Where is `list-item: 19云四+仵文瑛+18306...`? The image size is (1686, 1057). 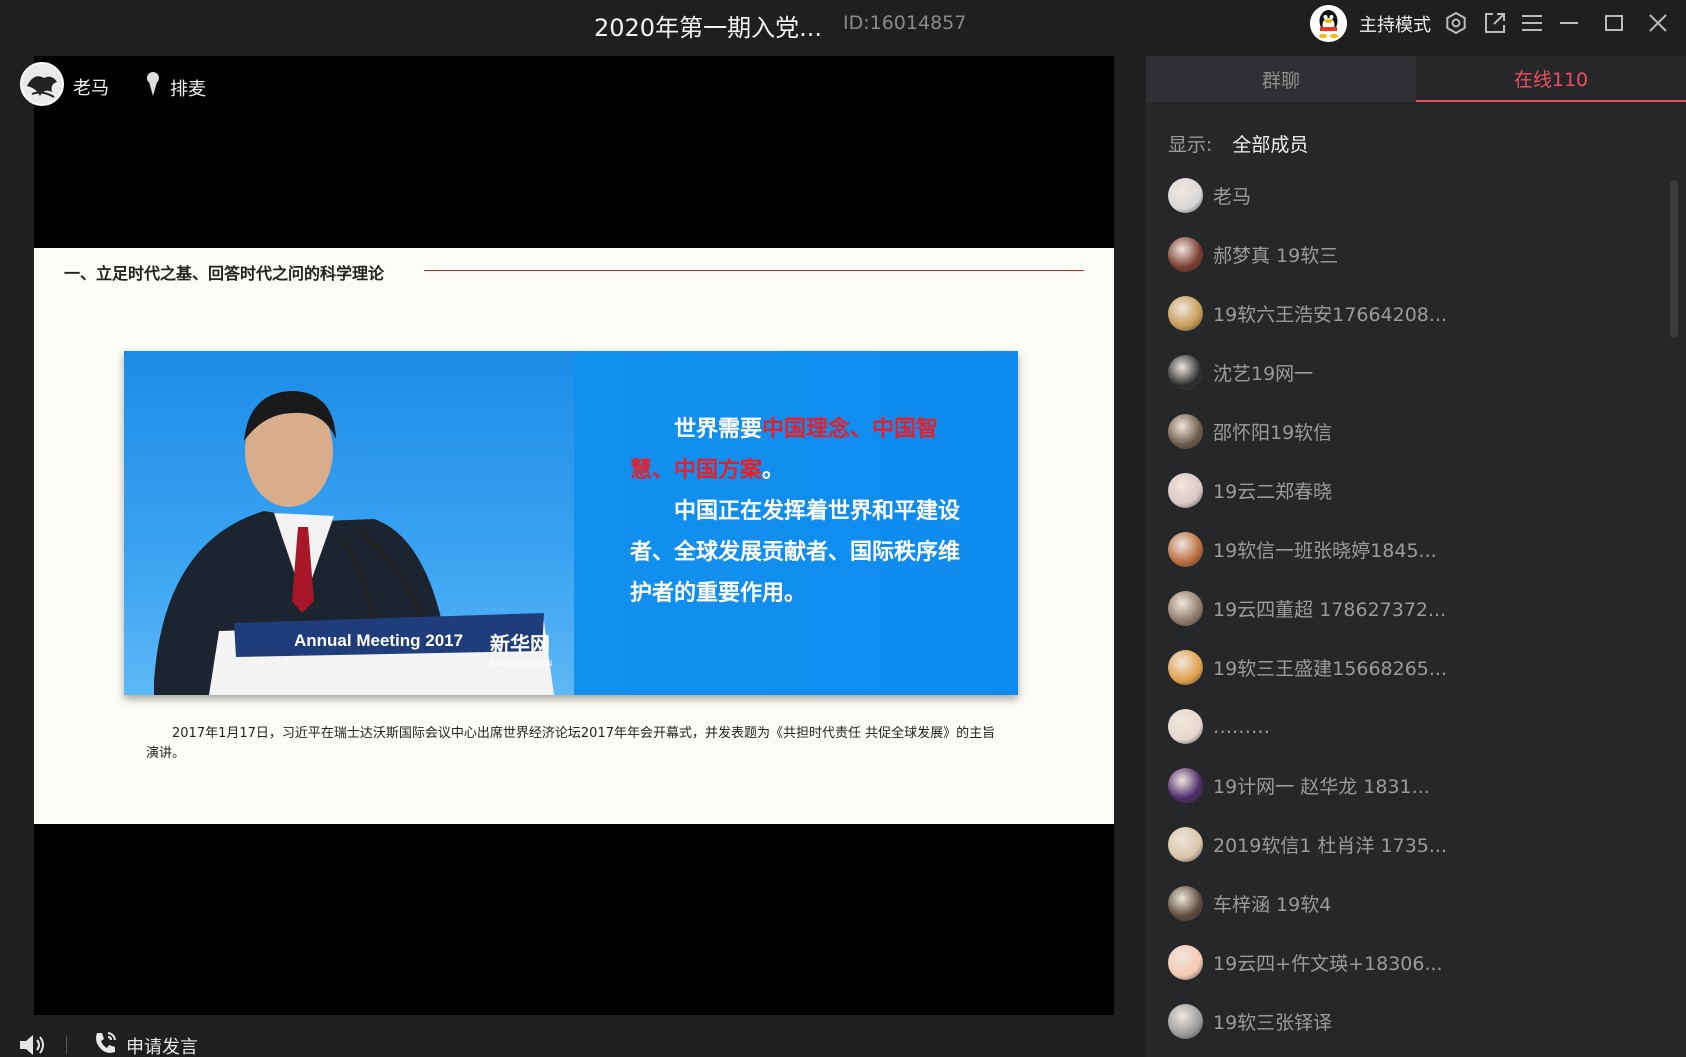
list-item: 19云四+仵文瑛+18306... is located at coordinates (1416, 962).